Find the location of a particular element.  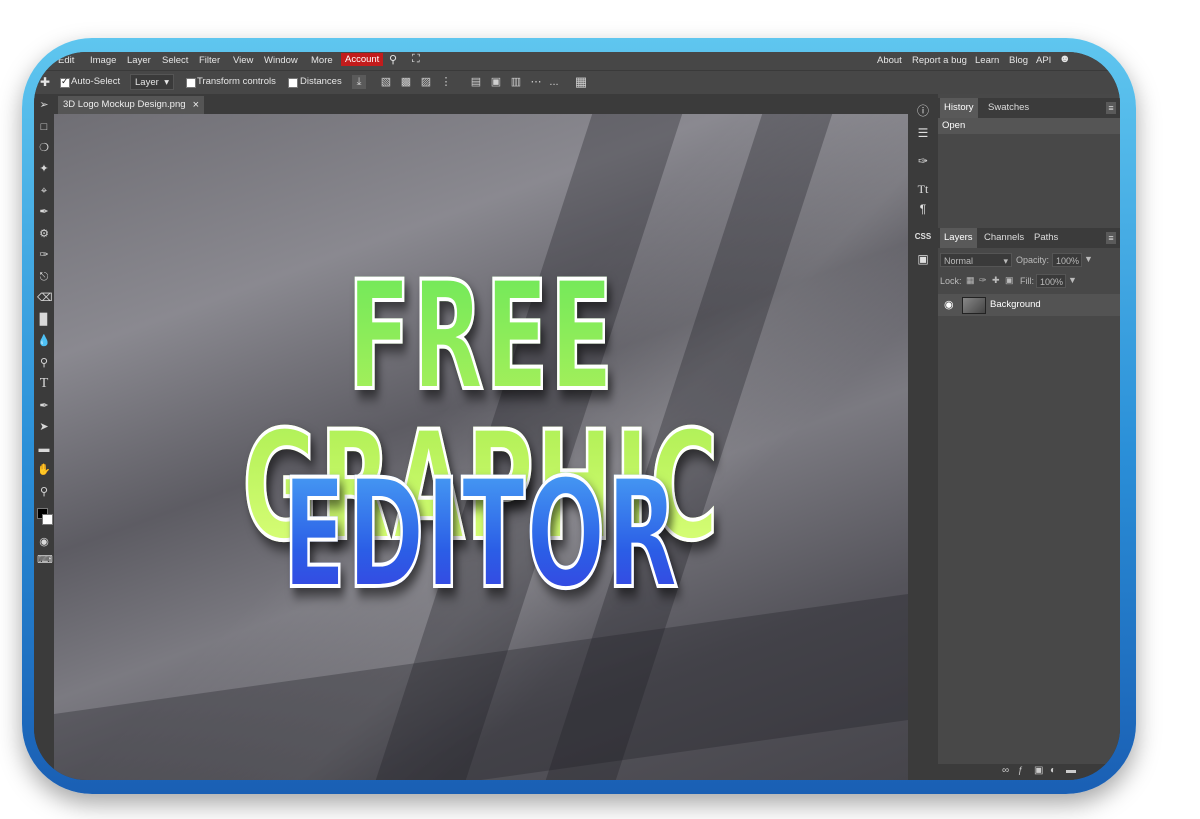

layer-name: Background is located at coordinates (1015, 304).